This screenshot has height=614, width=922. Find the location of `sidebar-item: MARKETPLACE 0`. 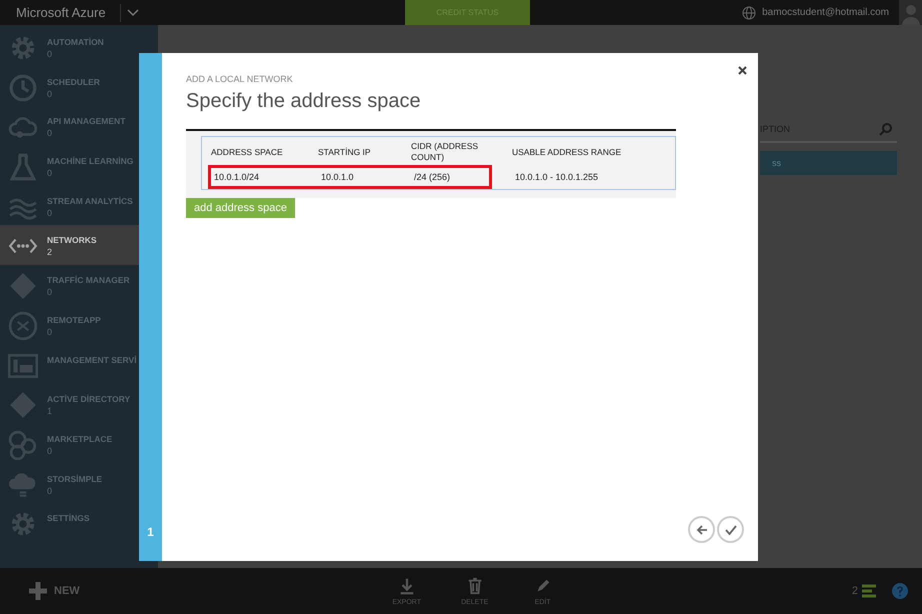

sidebar-item: MARKETPLACE 0 is located at coordinates (79, 444).